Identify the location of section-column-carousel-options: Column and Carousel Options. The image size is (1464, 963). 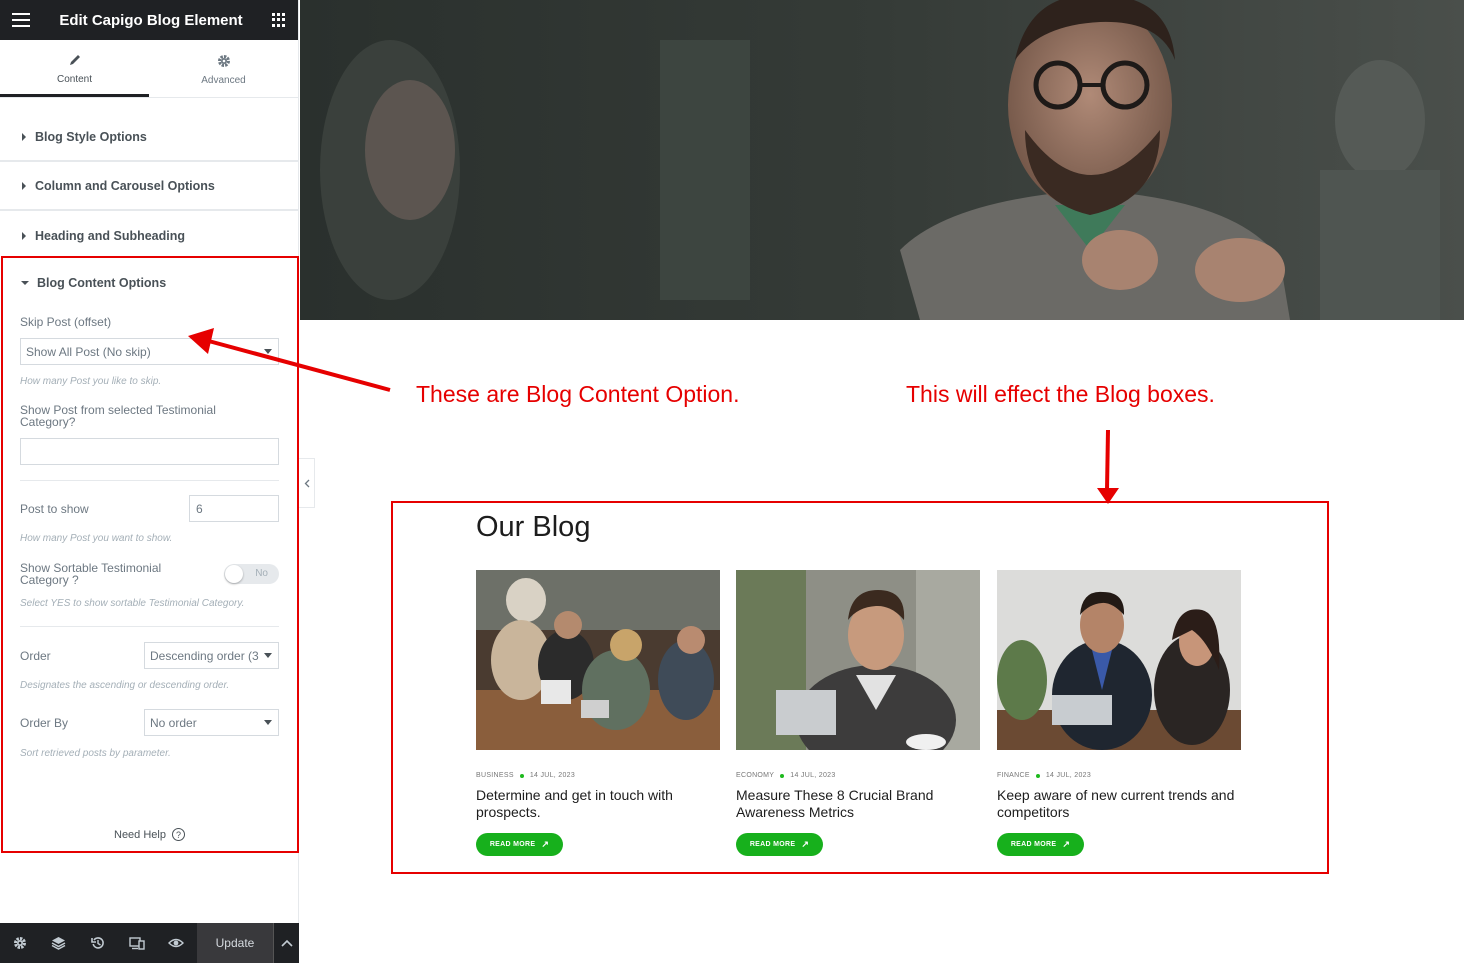
(149, 186).